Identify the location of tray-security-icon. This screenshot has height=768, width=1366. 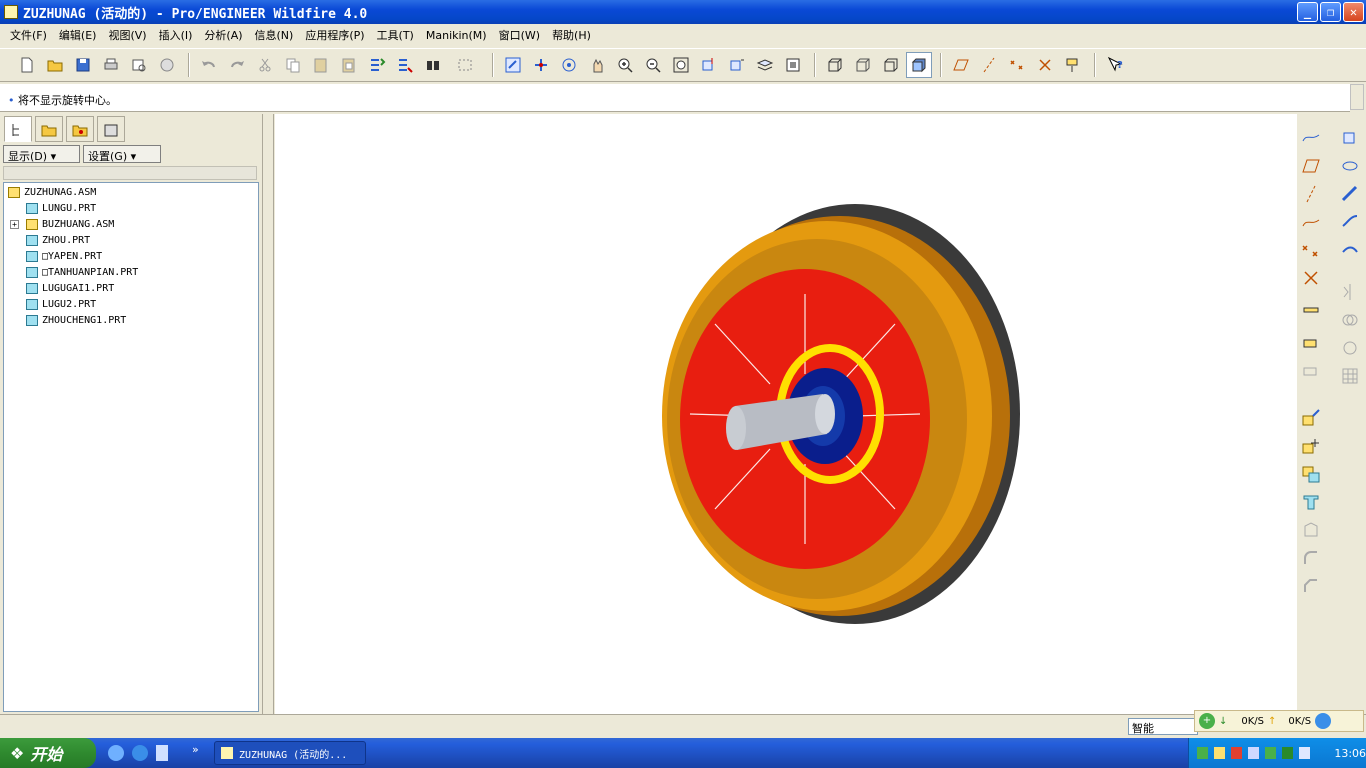
(1220, 753).